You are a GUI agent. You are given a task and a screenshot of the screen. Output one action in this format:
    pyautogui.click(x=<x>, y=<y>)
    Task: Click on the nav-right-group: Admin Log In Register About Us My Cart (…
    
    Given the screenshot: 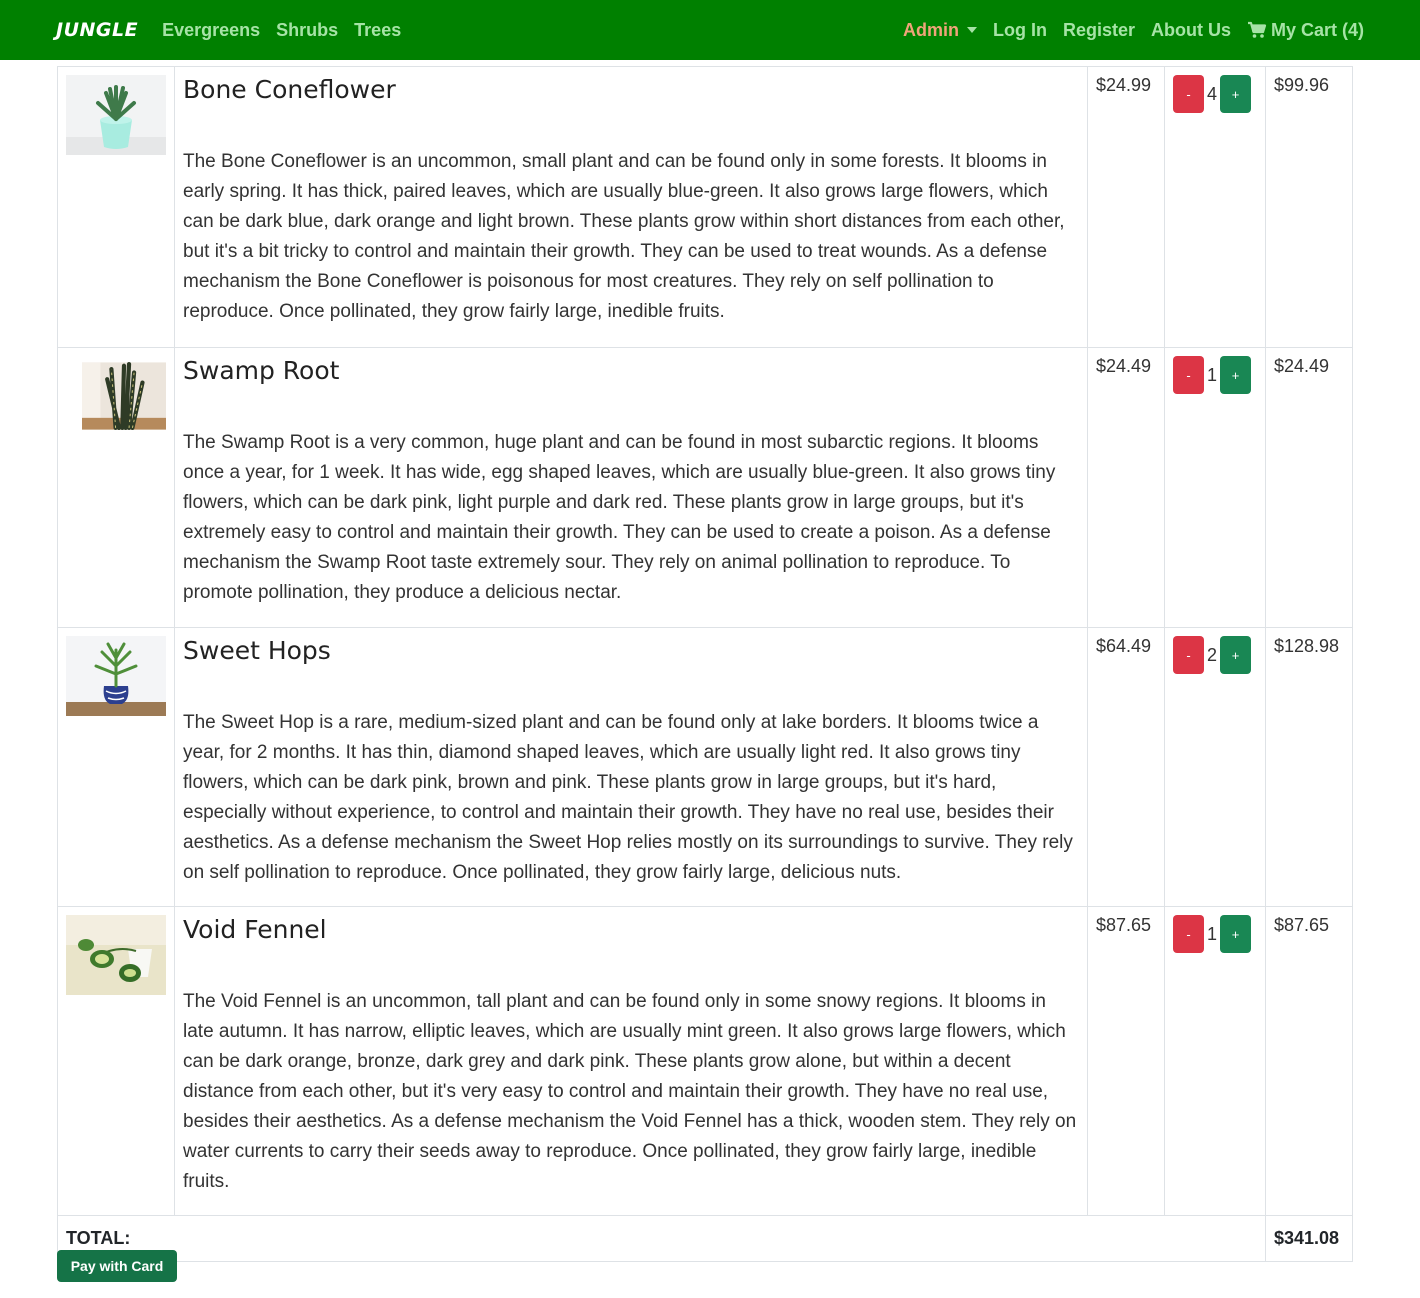 What is the action you would take?
    pyautogui.click(x=1125, y=30)
    